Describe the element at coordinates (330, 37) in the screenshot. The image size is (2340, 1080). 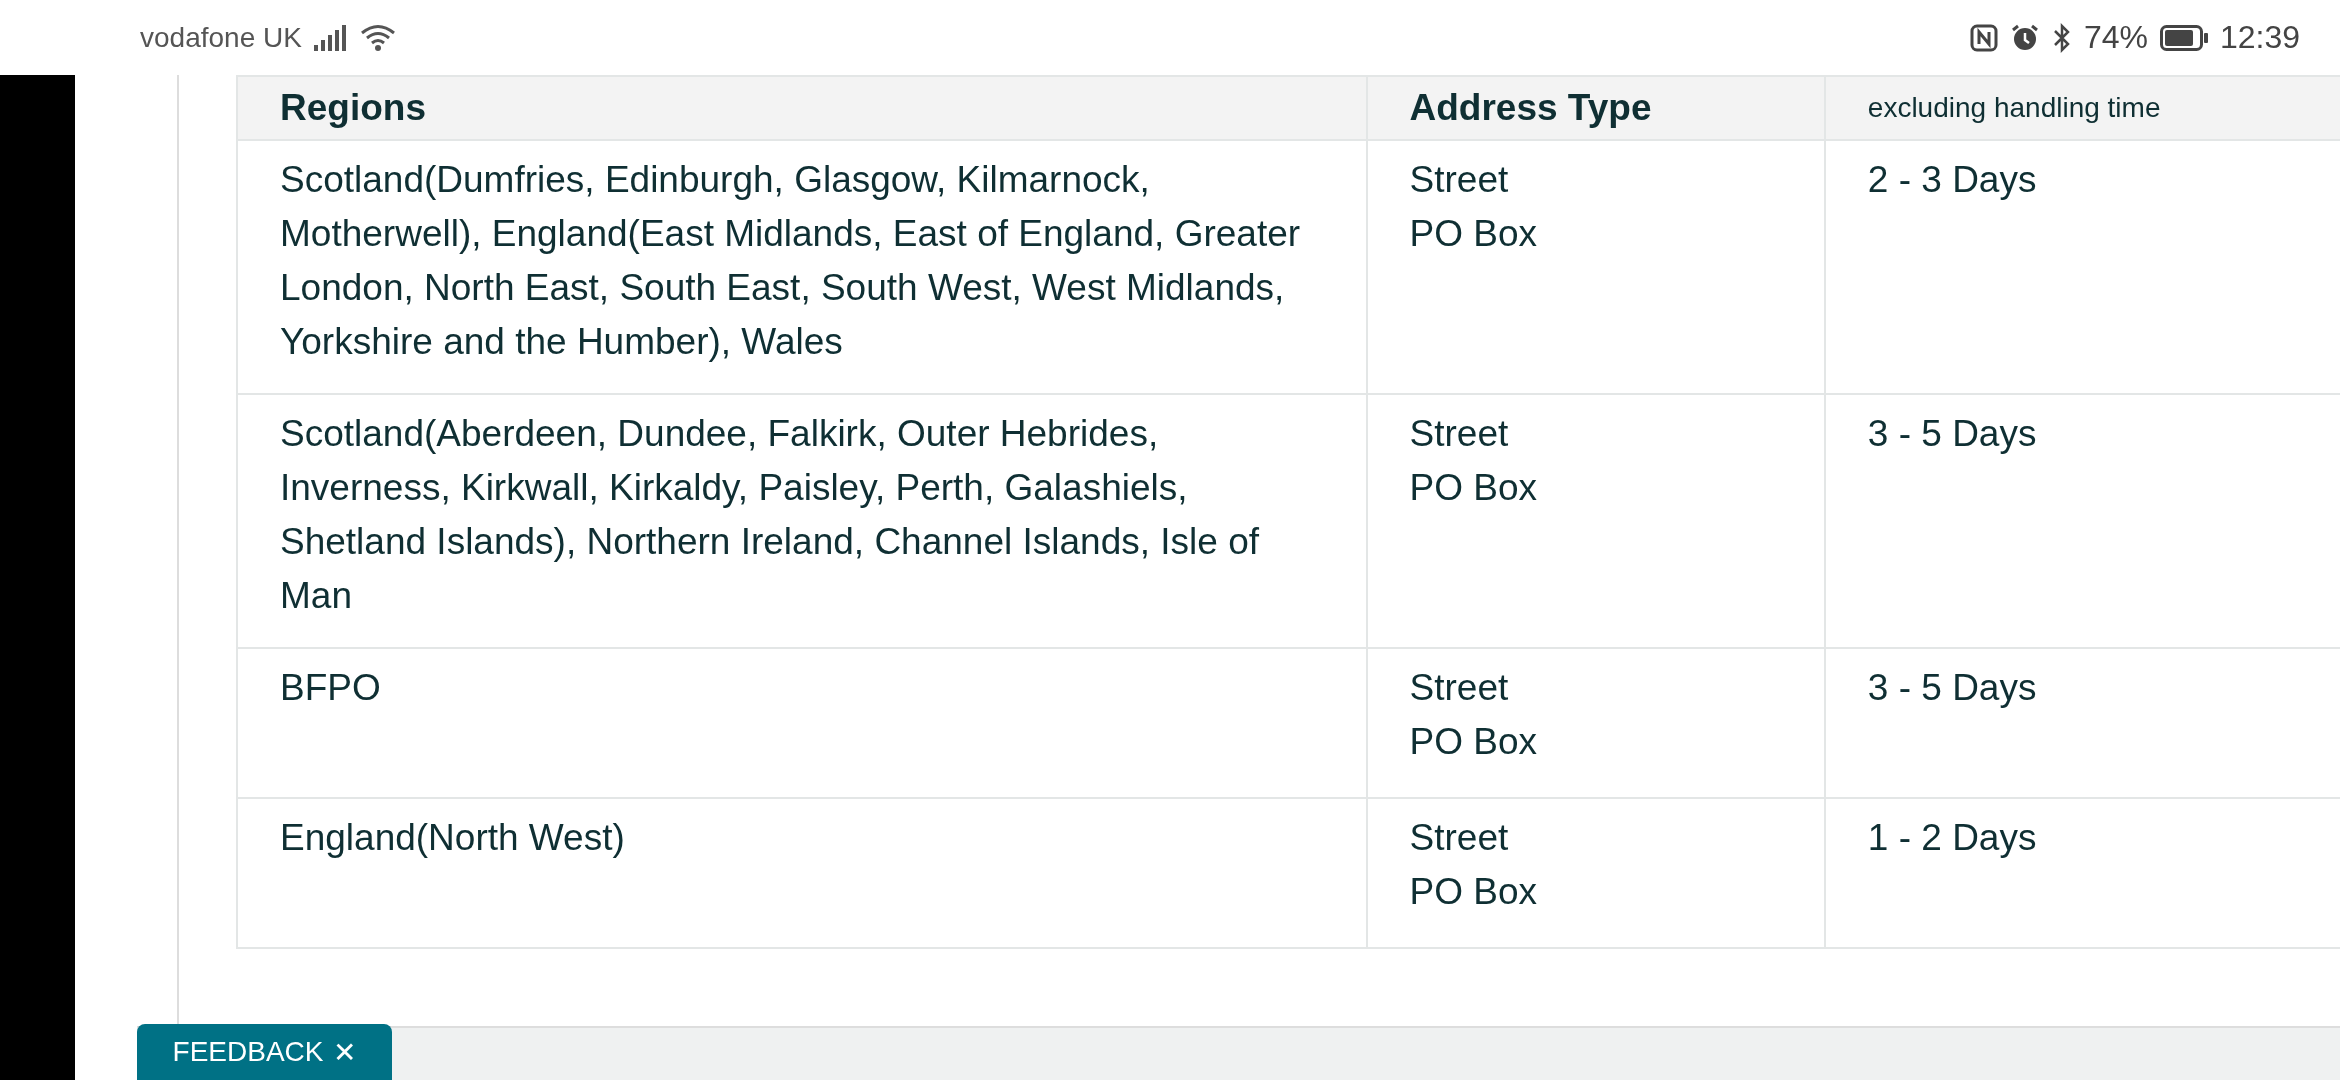
I see `signal-icon` at that location.